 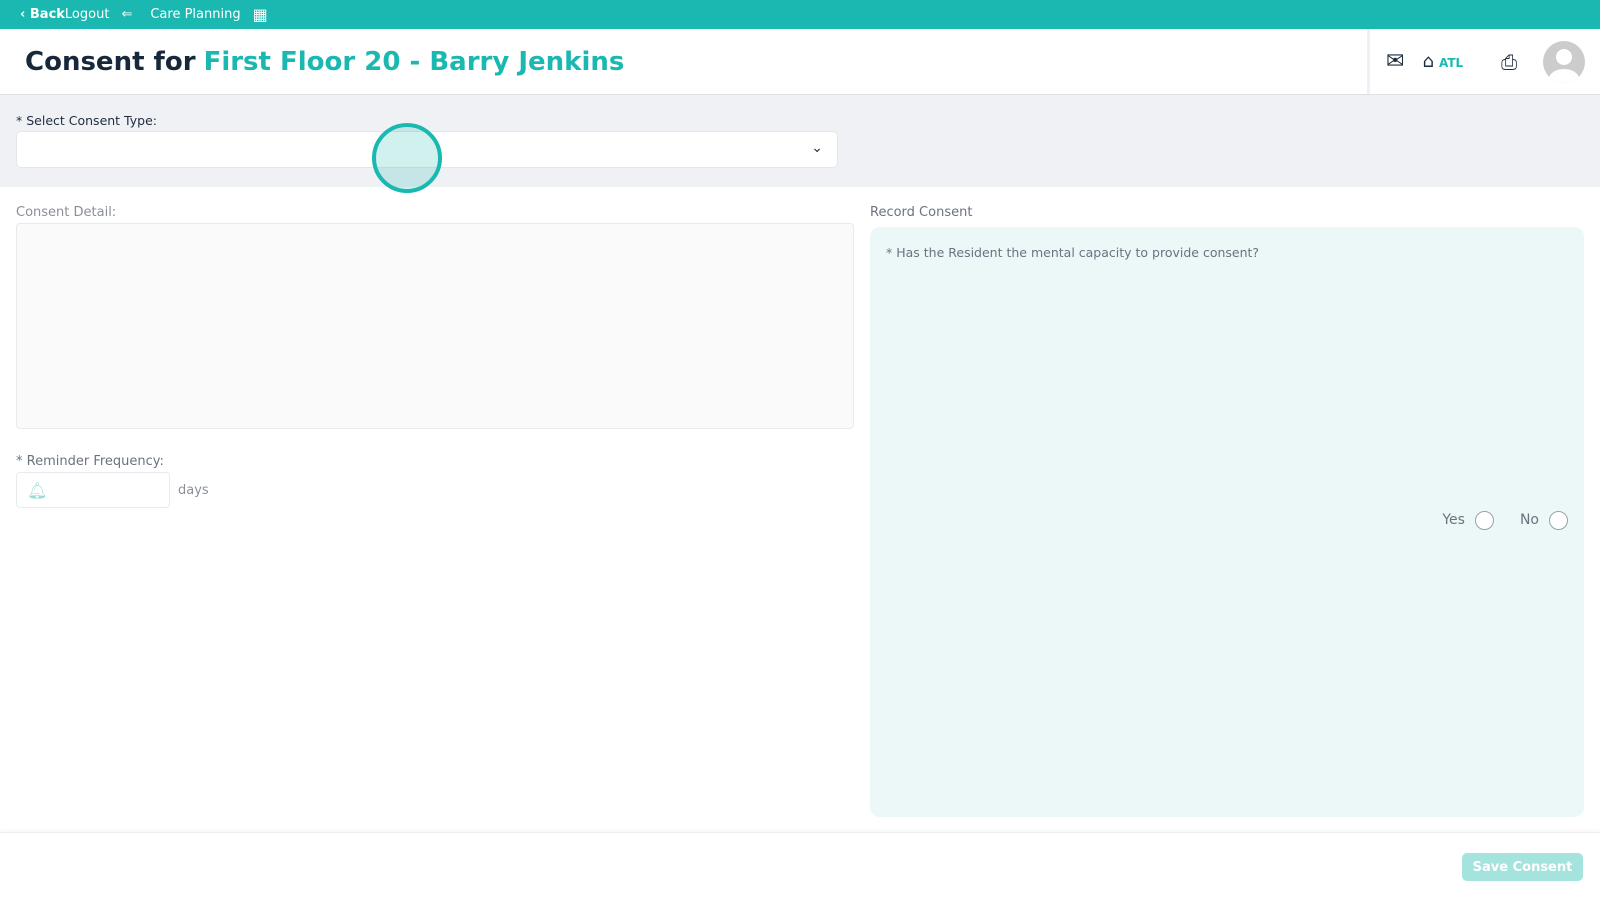 What do you see at coordinates (87, 14) in the screenshot?
I see `logout-link: Logout` at bounding box center [87, 14].